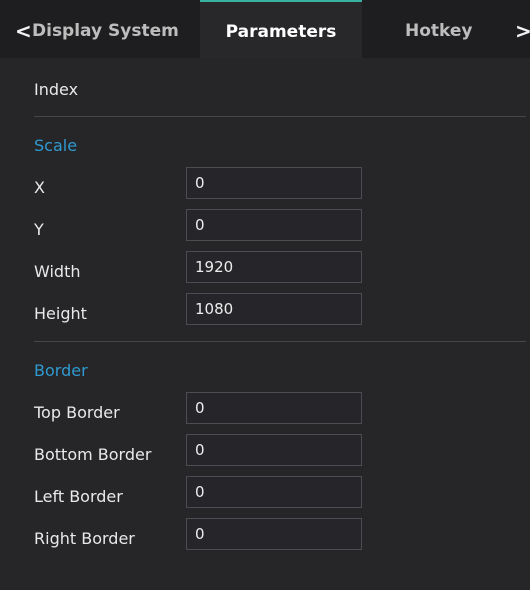 The width and height of the screenshot is (530, 590). What do you see at coordinates (274, 309) in the screenshot?
I see `scale-height-input` at bounding box center [274, 309].